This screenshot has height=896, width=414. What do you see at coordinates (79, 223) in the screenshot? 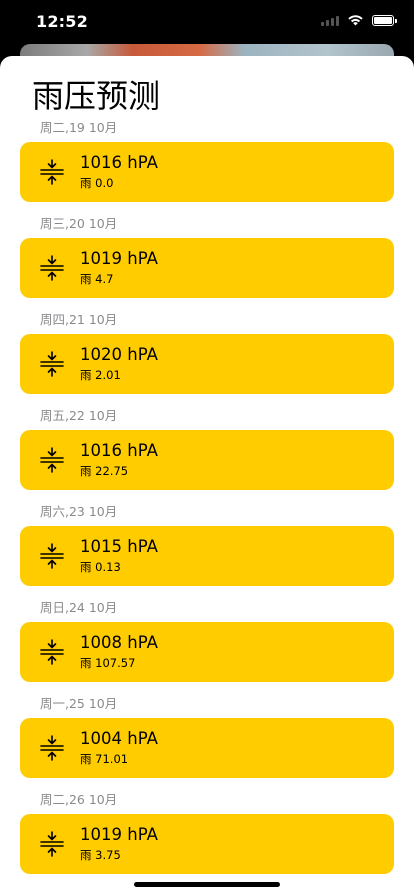
I see `date-label: 周三,20 10月` at bounding box center [79, 223].